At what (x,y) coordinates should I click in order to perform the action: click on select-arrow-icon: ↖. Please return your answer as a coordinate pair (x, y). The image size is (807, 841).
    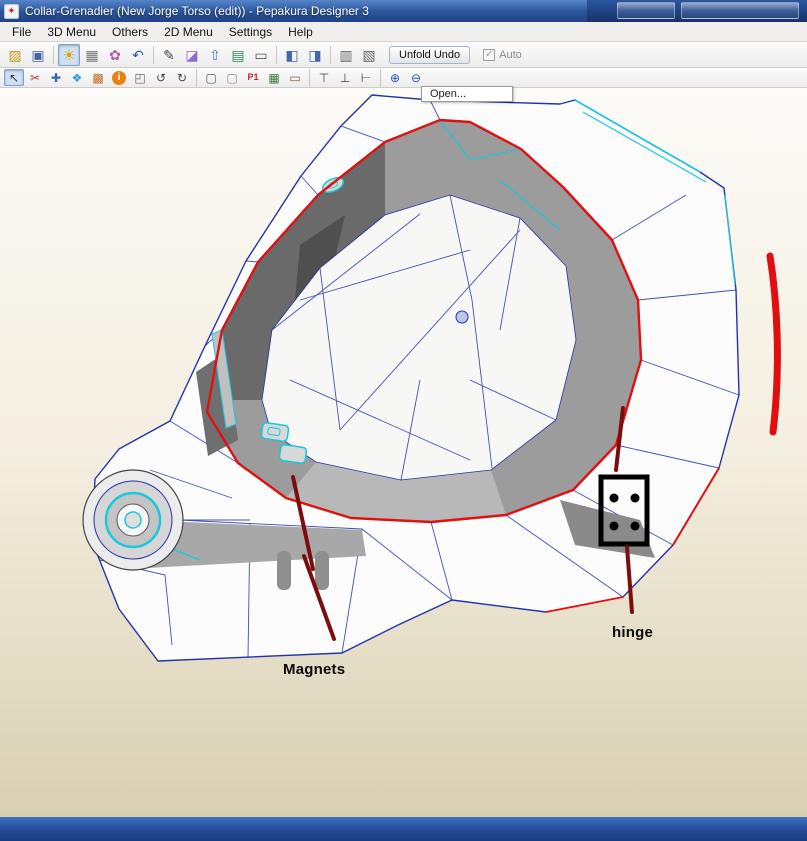
    Looking at the image, I should click on (14, 77).